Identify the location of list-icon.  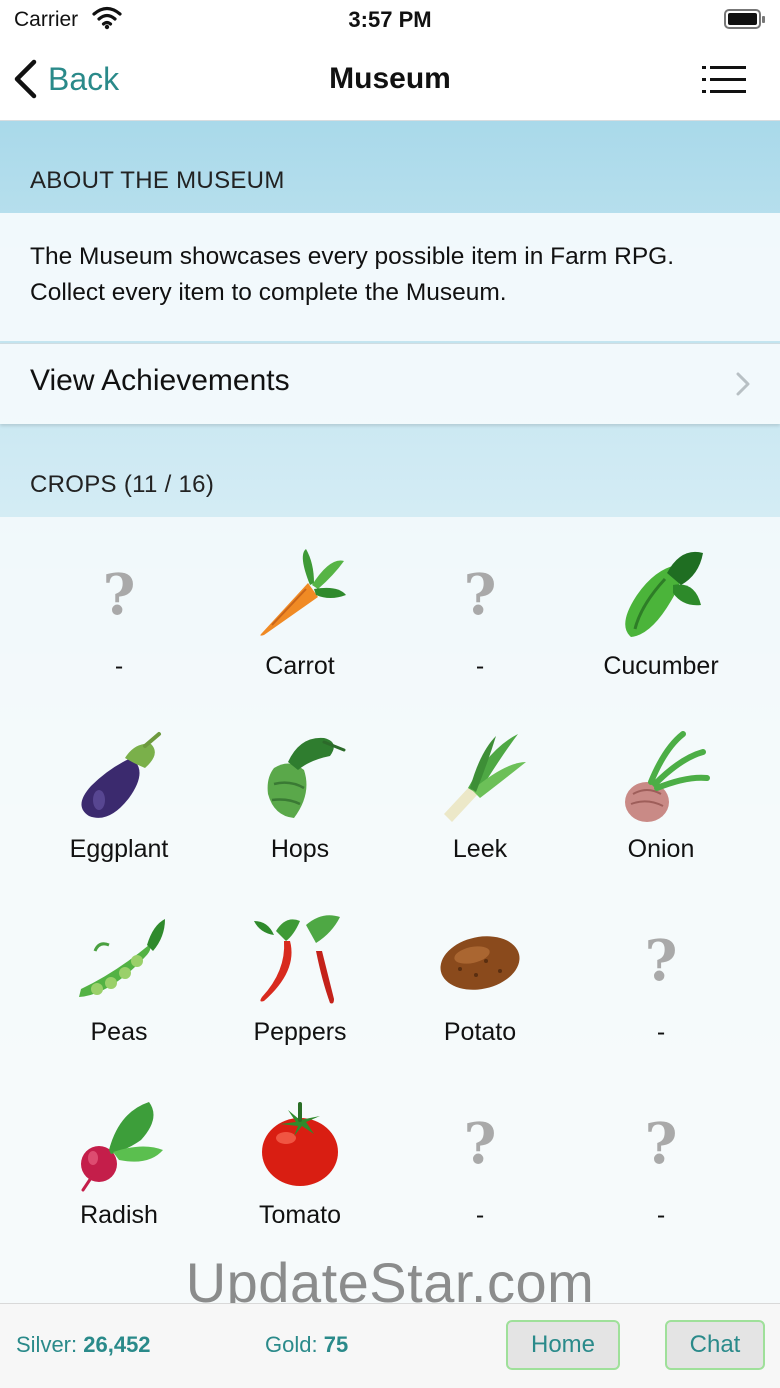
(724, 80).